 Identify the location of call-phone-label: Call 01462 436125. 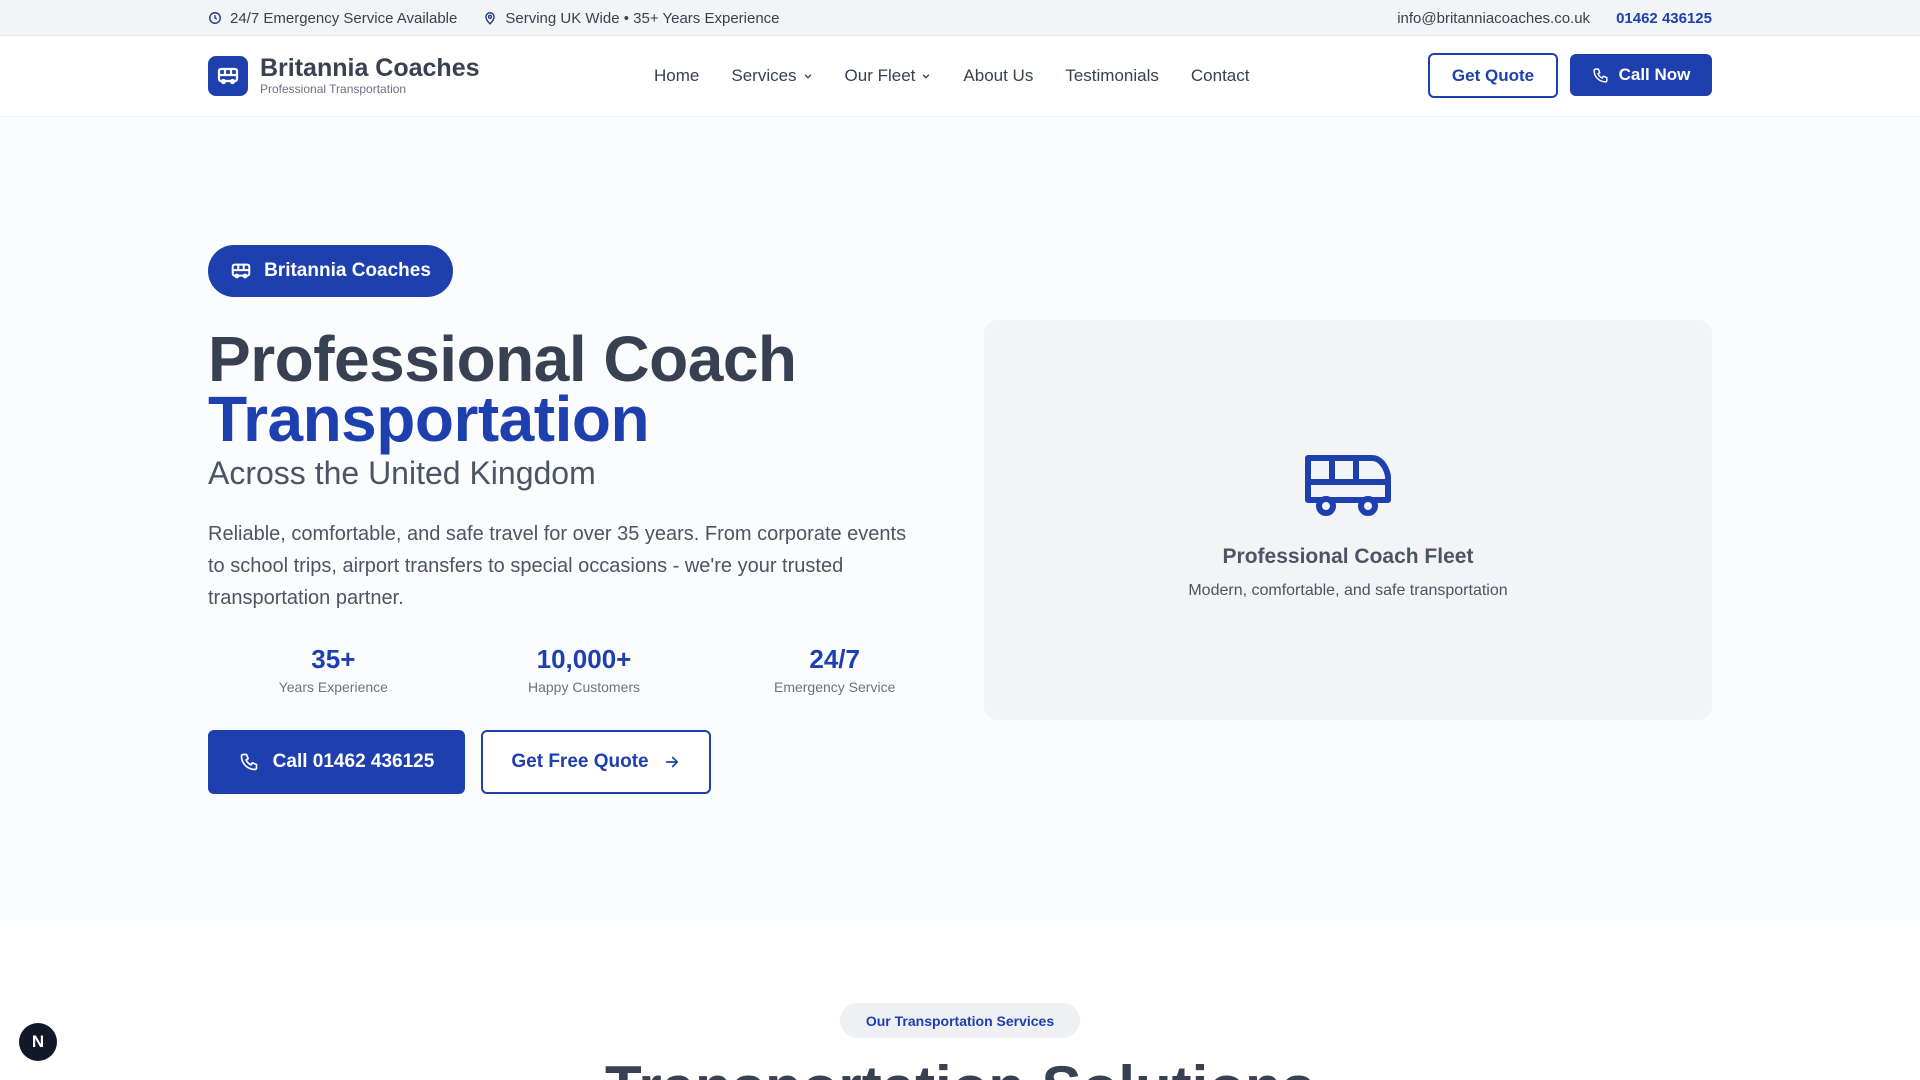
(353, 761).